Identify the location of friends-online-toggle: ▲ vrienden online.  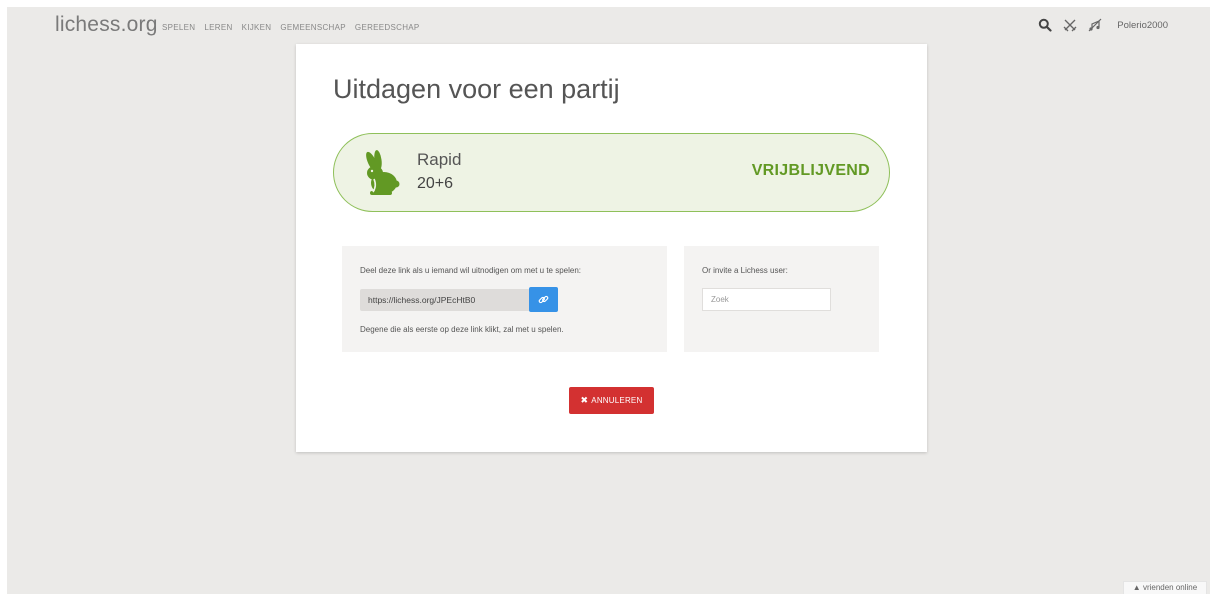
(1165, 587).